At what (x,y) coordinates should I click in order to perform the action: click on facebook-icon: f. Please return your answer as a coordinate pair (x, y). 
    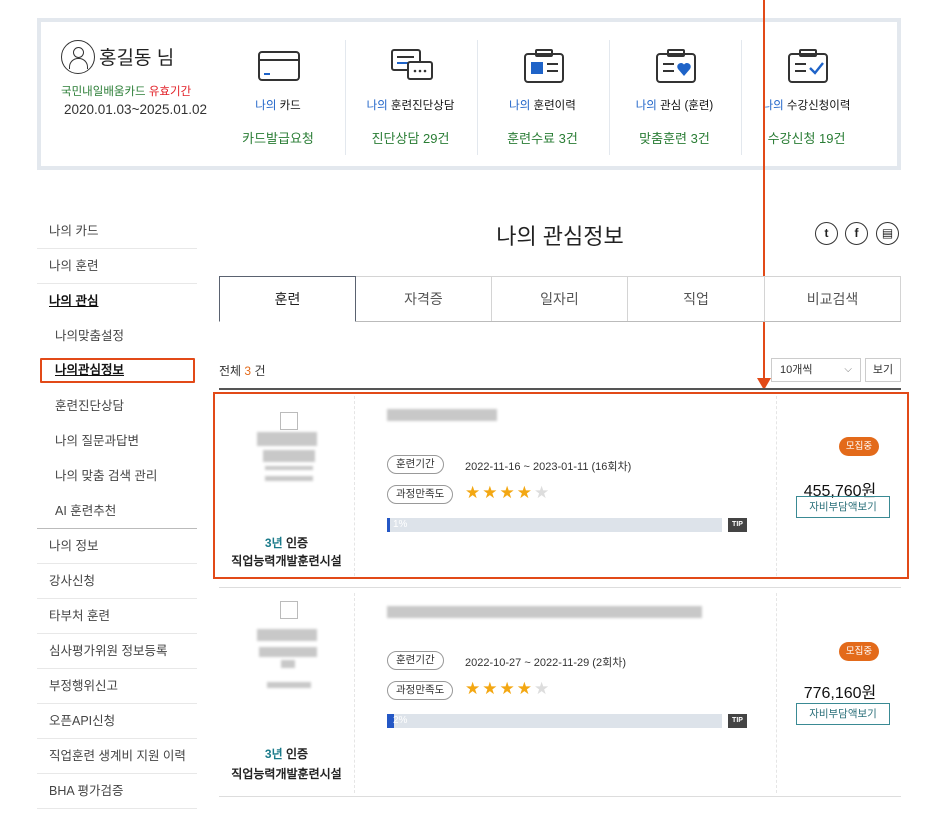
    Looking at the image, I should click on (856, 233).